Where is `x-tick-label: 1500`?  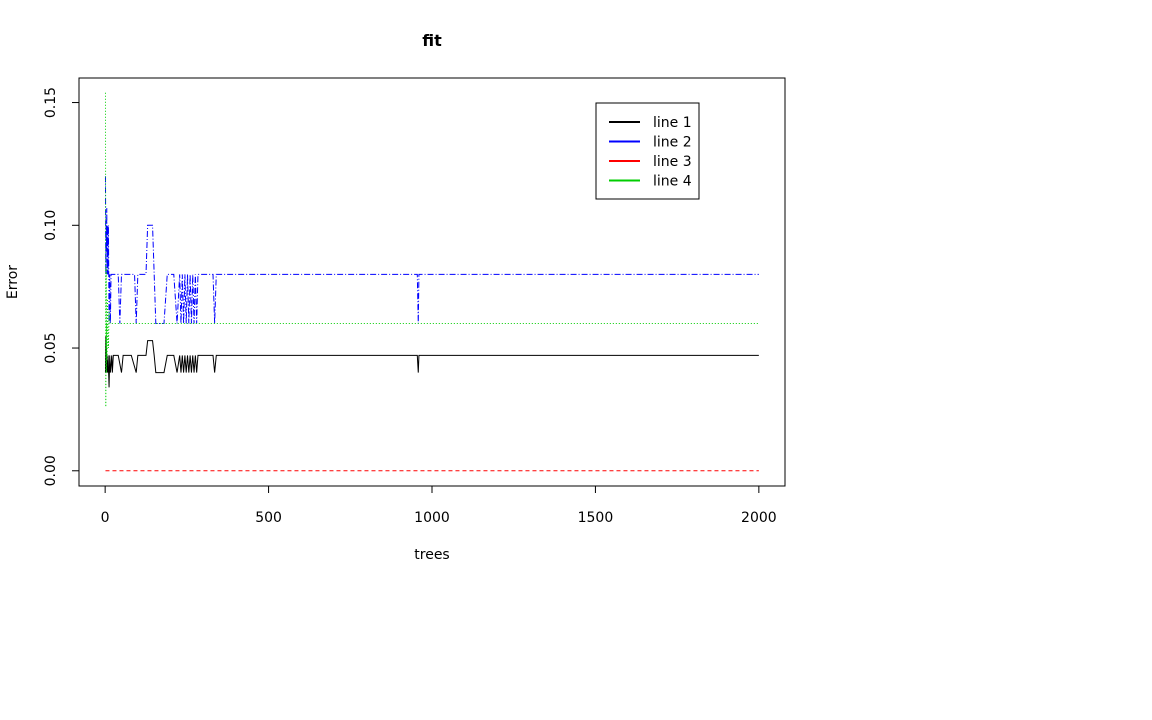 x-tick-label: 1500 is located at coordinates (596, 518).